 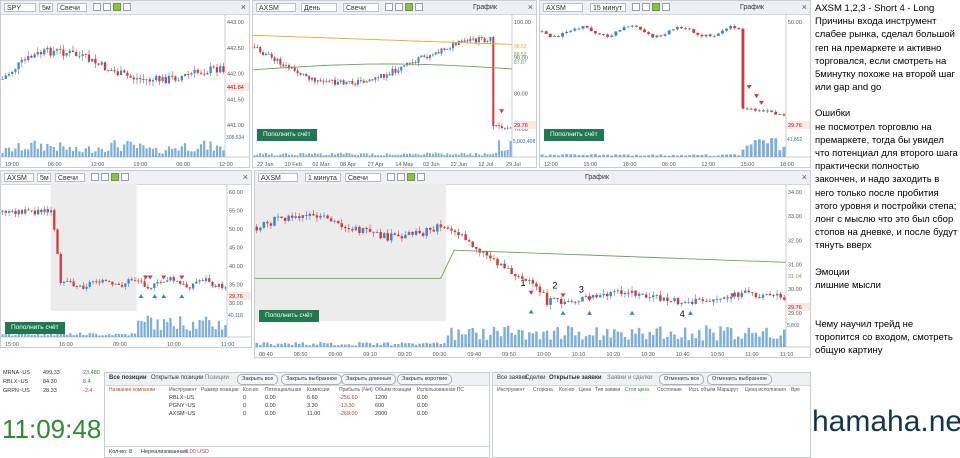 I want to click on interval-select: 1 минута, so click(x=323, y=177).